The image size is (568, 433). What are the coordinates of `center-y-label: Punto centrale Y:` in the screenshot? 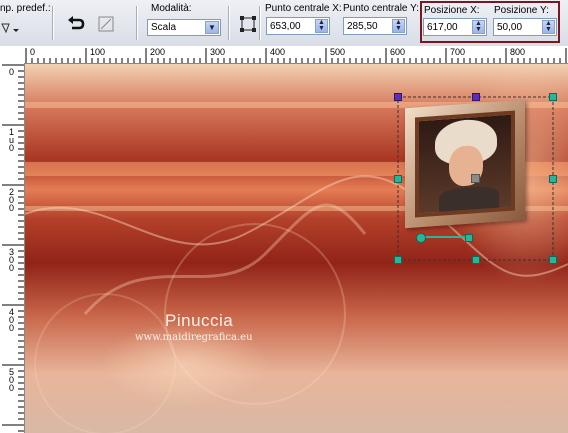 It's located at (381, 8).